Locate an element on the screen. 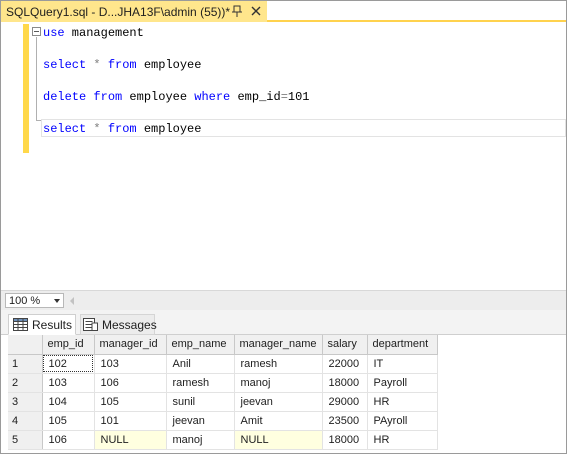  table-cell: 22000 is located at coordinates (345, 364).